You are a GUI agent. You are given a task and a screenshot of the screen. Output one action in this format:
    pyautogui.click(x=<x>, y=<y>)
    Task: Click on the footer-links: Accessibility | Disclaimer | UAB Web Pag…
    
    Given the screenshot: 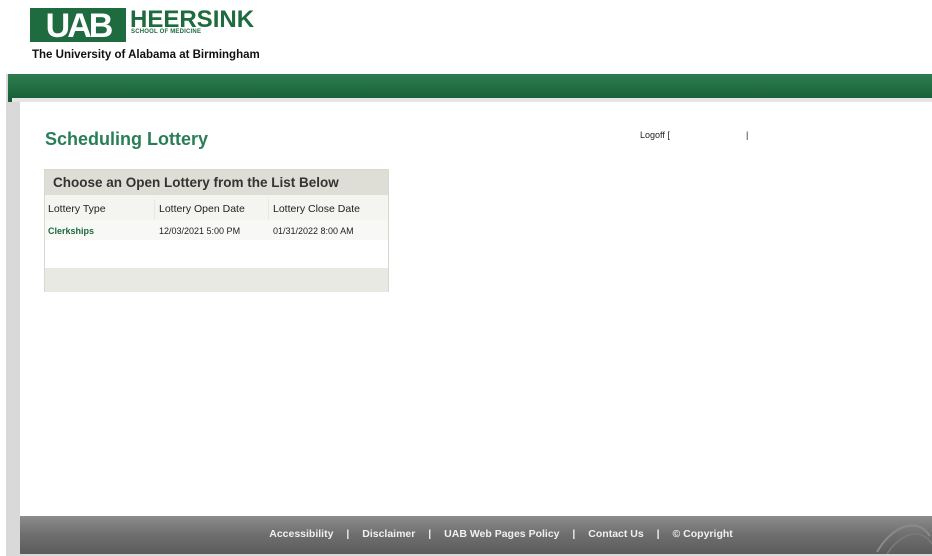 What is the action you would take?
    pyautogui.click(x=476, y=534)
    